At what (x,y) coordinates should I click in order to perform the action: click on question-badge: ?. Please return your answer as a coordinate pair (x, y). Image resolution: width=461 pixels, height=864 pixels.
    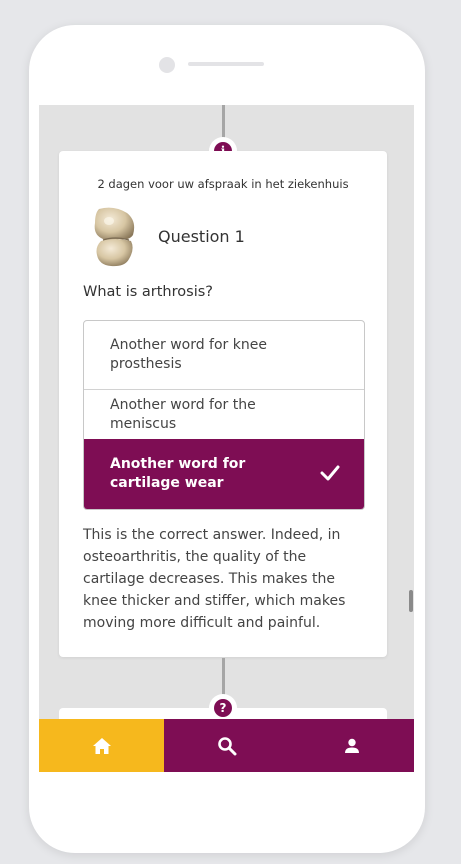
    Looking at the image, I should click on (223, 708).